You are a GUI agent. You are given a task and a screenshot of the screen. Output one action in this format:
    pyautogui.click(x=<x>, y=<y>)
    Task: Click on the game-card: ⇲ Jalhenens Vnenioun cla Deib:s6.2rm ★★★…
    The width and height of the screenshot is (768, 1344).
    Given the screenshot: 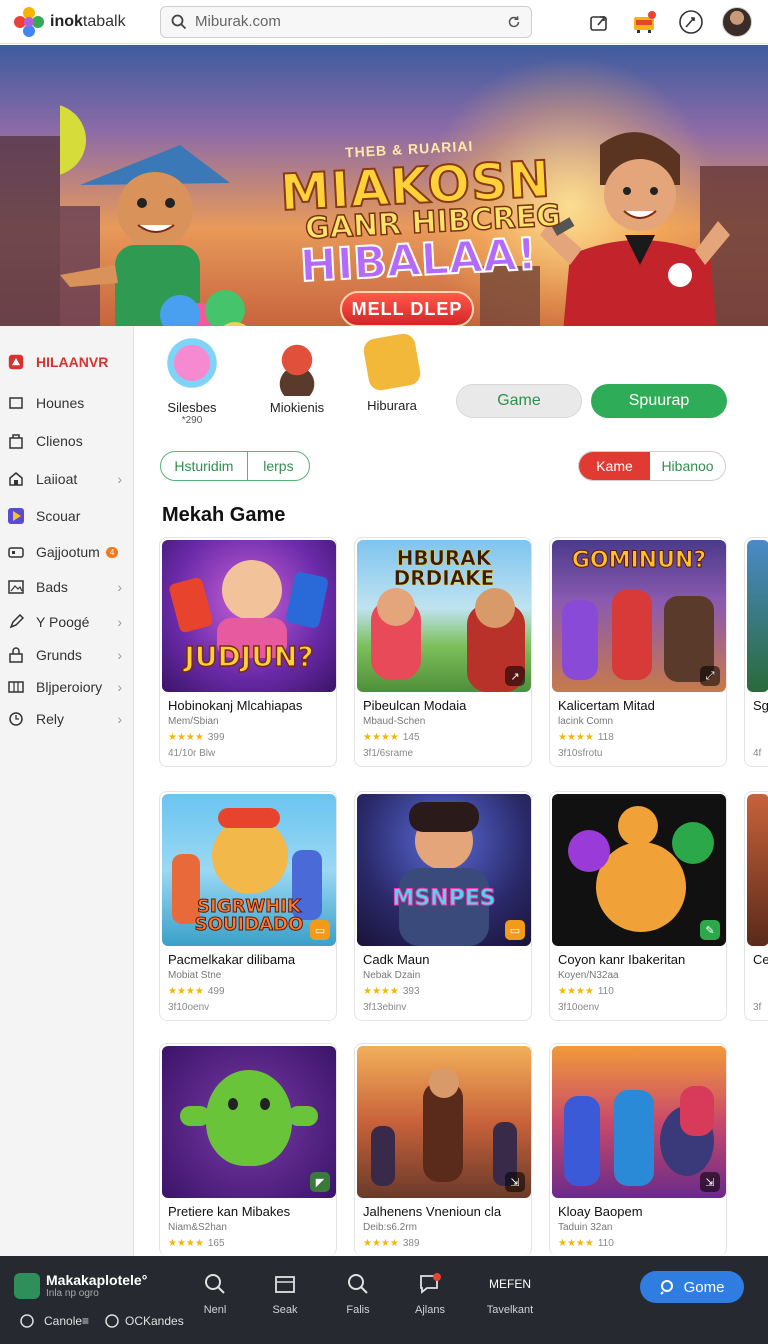 What is the action you would take?
    pyautogui.click(x=443, y=1149)
    